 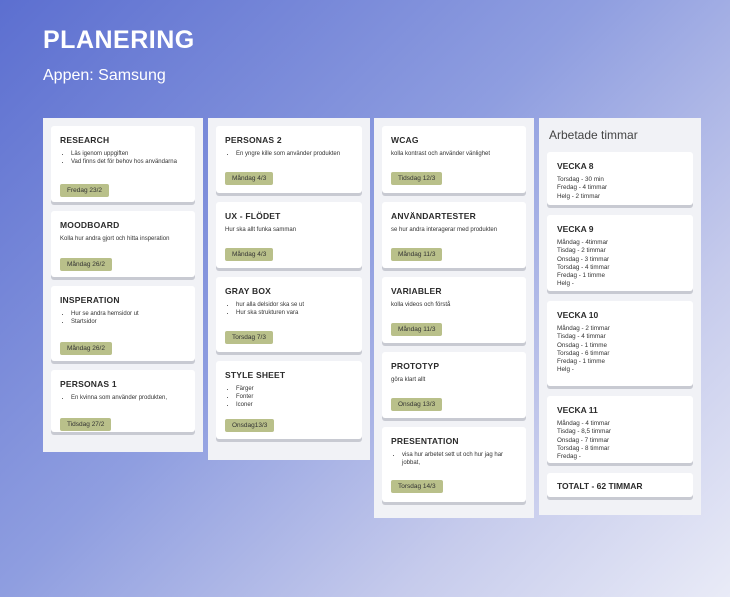 What do you see at coordinates (128, 322) in the screenshot?
I see `card-bullet: Startsidor` at bounding box center [128, 322].